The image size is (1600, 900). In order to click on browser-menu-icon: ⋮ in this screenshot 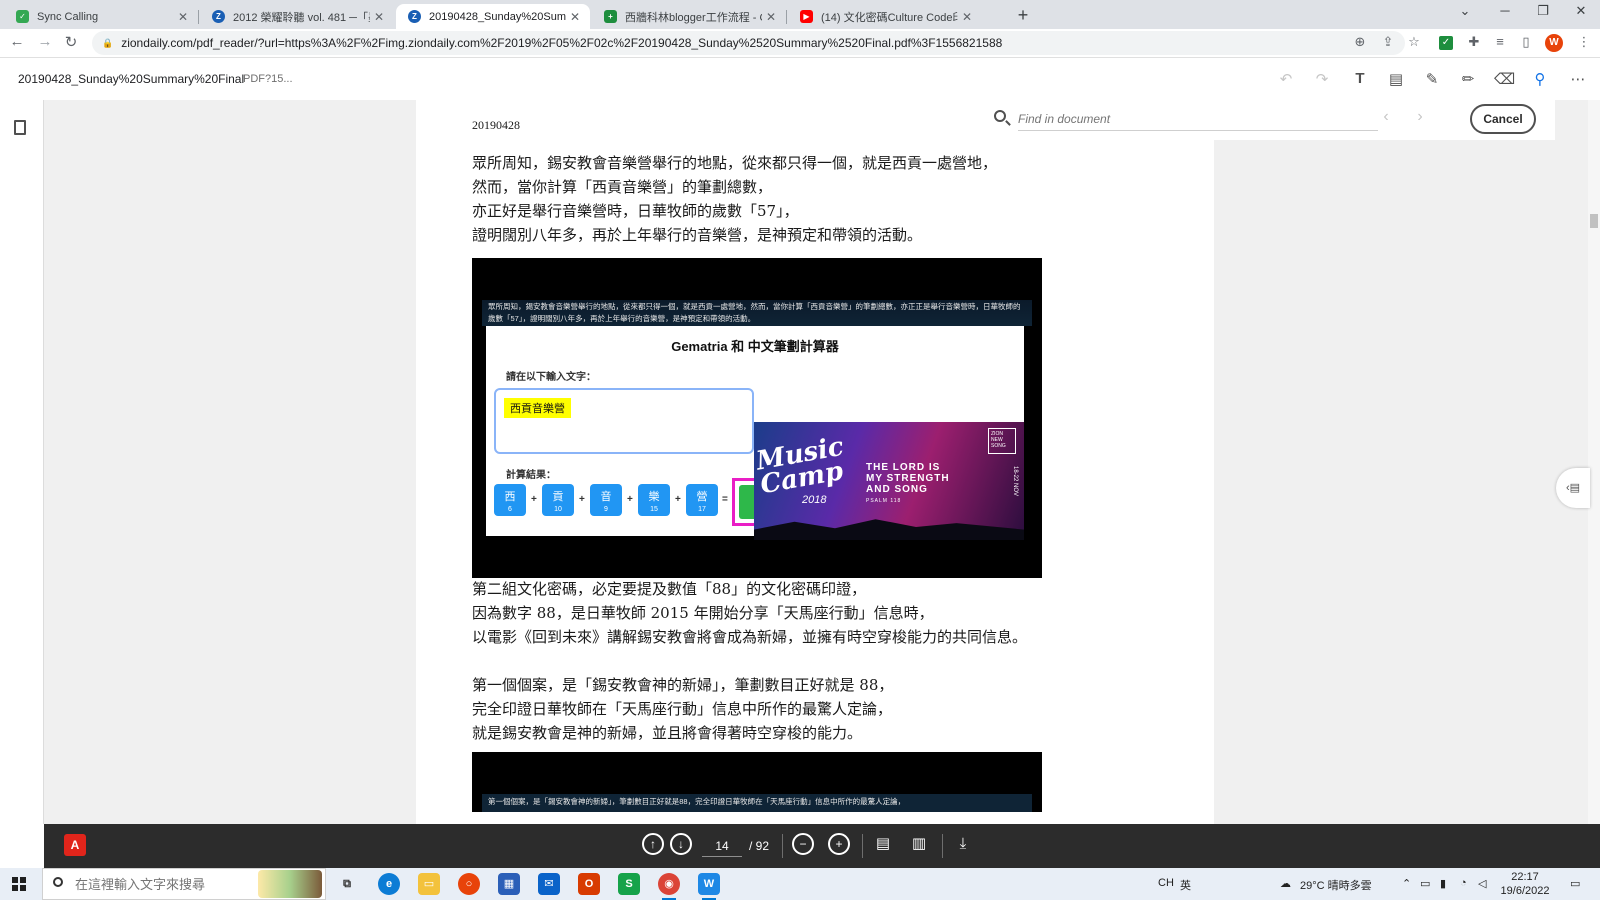, I will do `click(1584, 43)`.